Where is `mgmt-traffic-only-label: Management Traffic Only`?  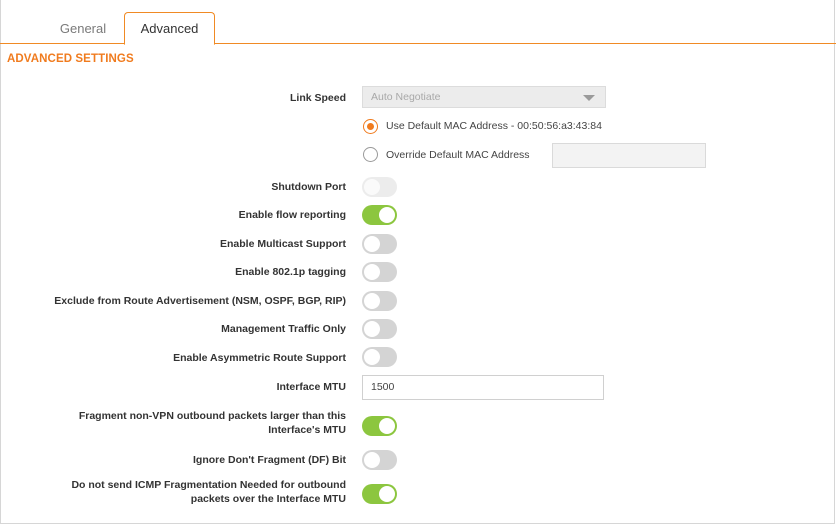 mgmt-traffic-only-label: Management Traffic Only is located at coordinates (283, 329).